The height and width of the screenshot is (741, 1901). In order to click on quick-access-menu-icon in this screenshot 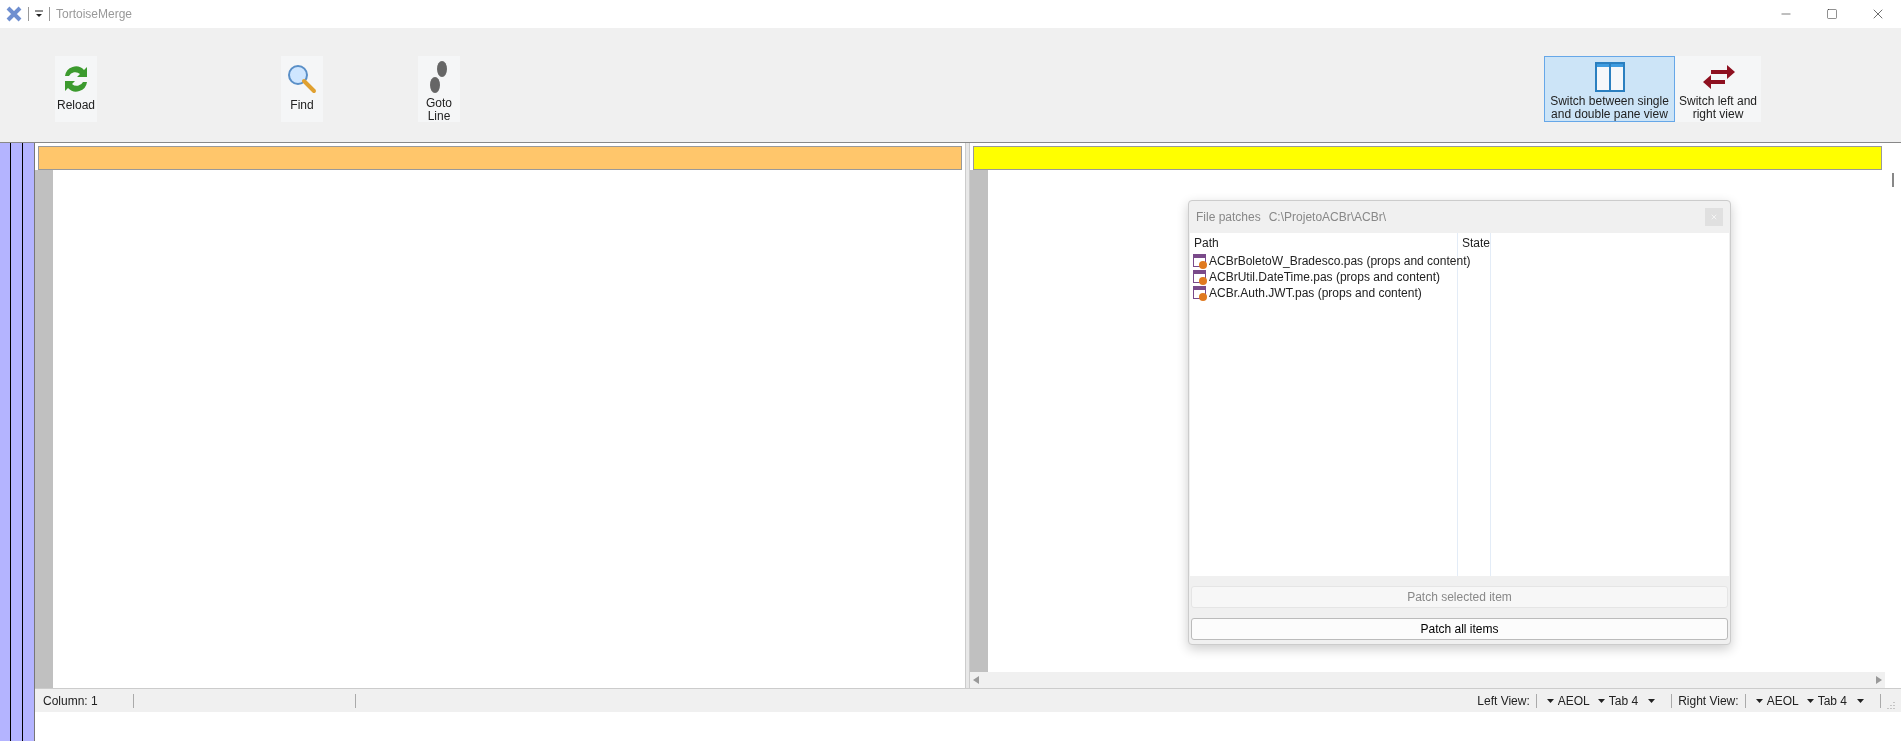, I will do `click(39, 14)`.